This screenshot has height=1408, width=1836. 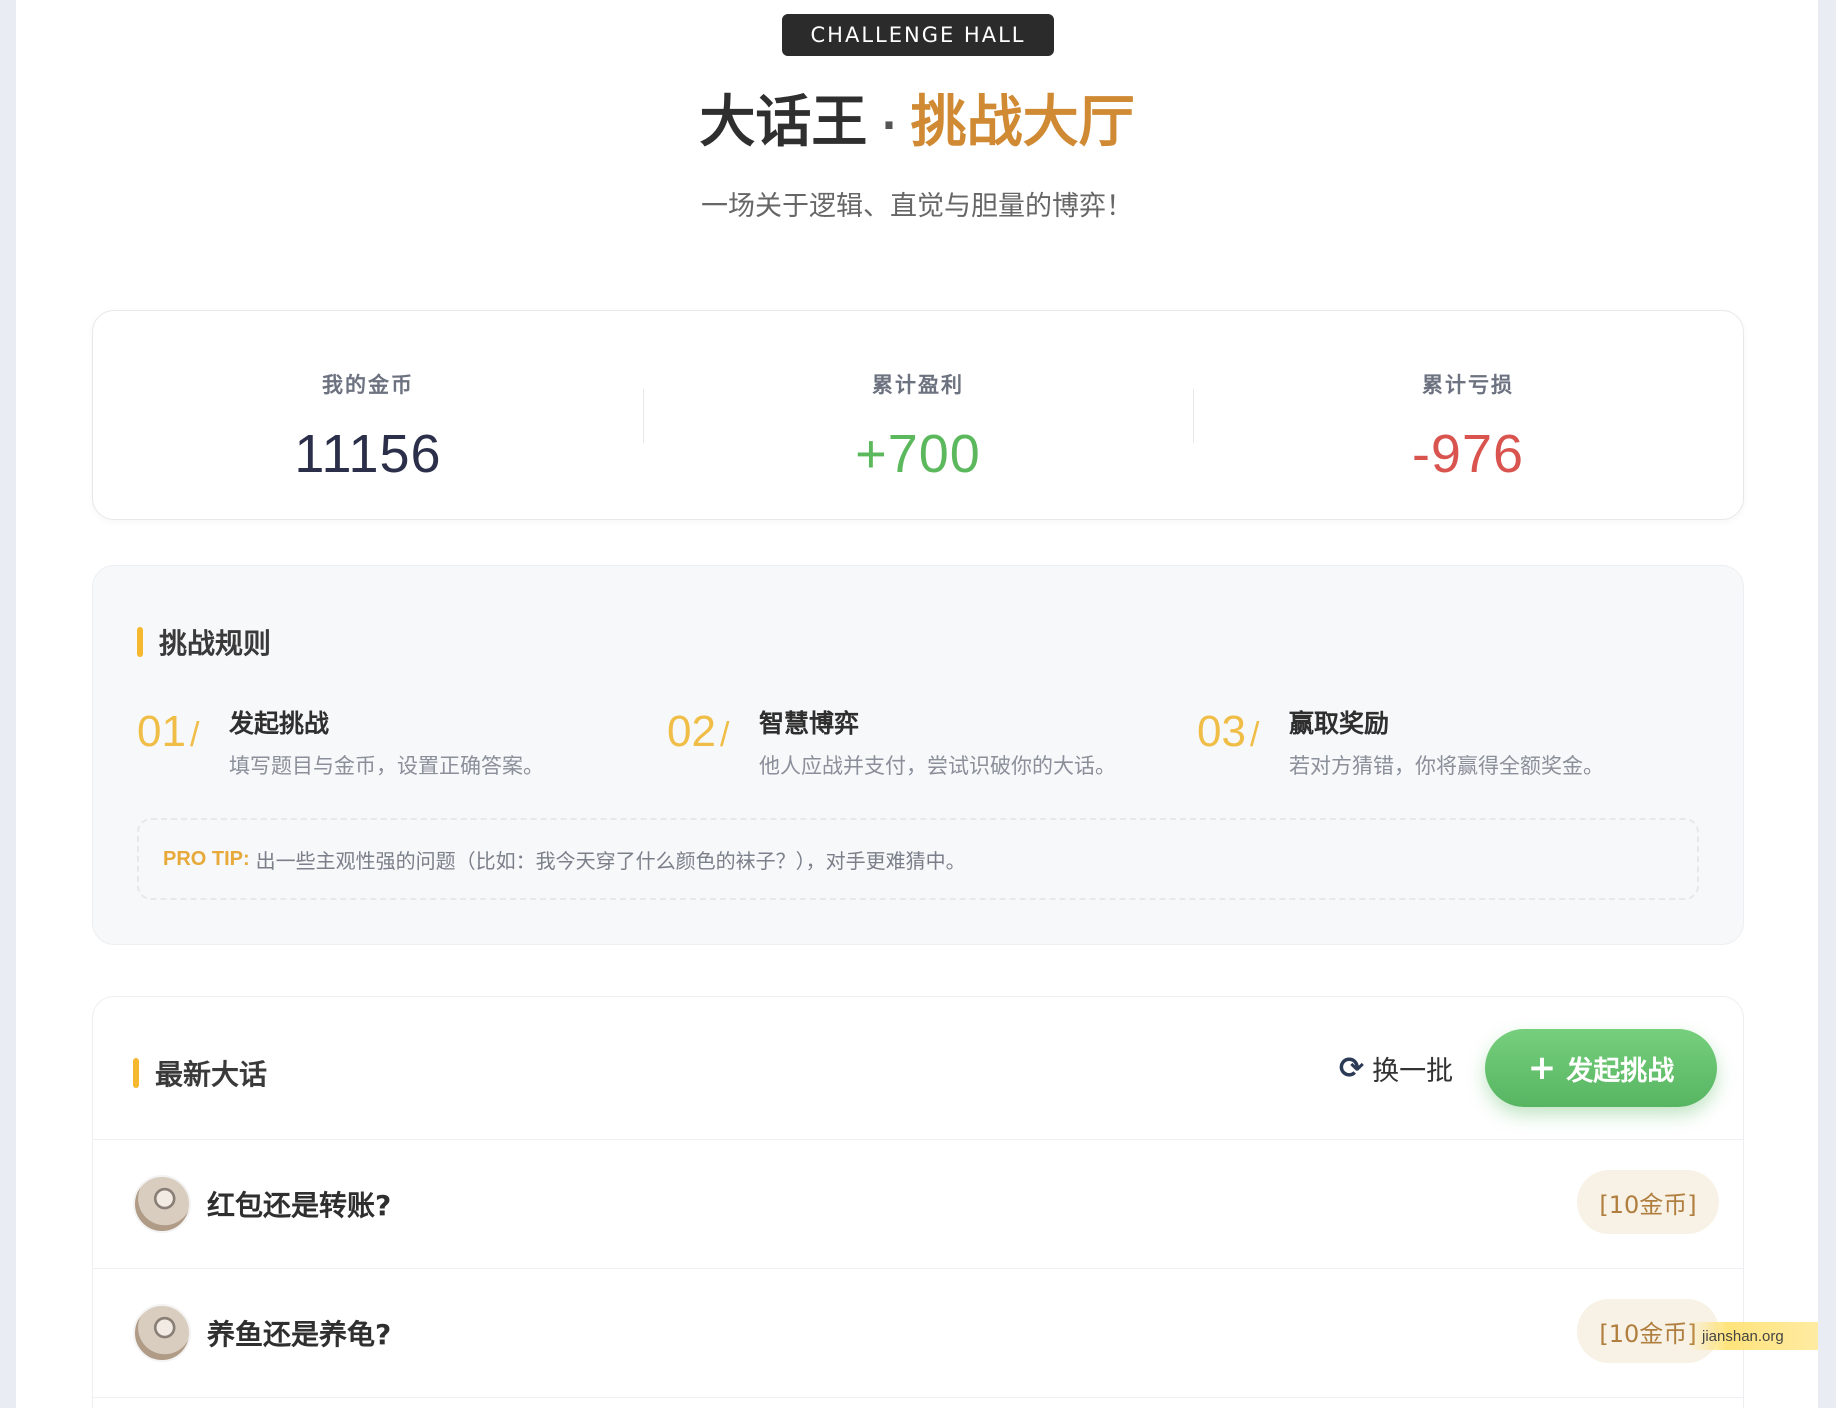 I want to click on rules-header: 挑战规则, so click(x=204, y=642).